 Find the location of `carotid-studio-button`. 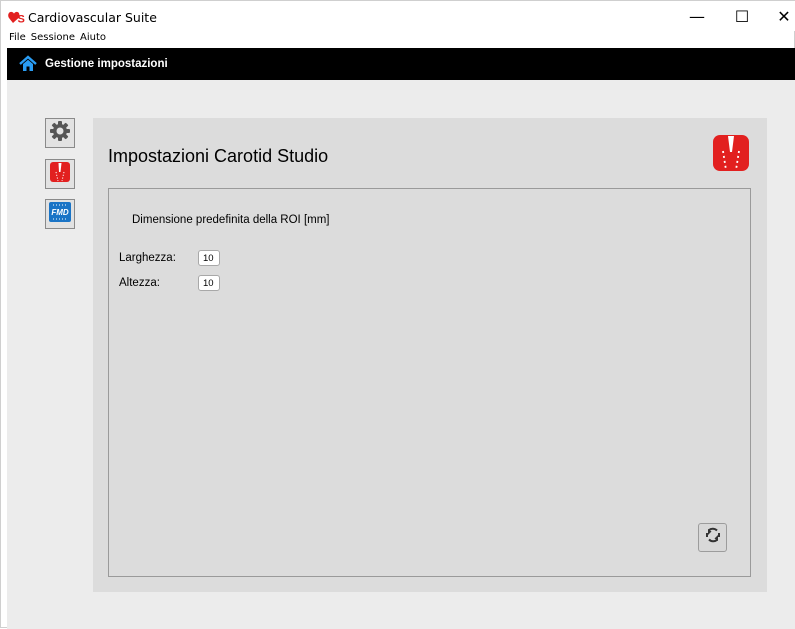

carotid-studio-button is located at coordinates (60, 174).